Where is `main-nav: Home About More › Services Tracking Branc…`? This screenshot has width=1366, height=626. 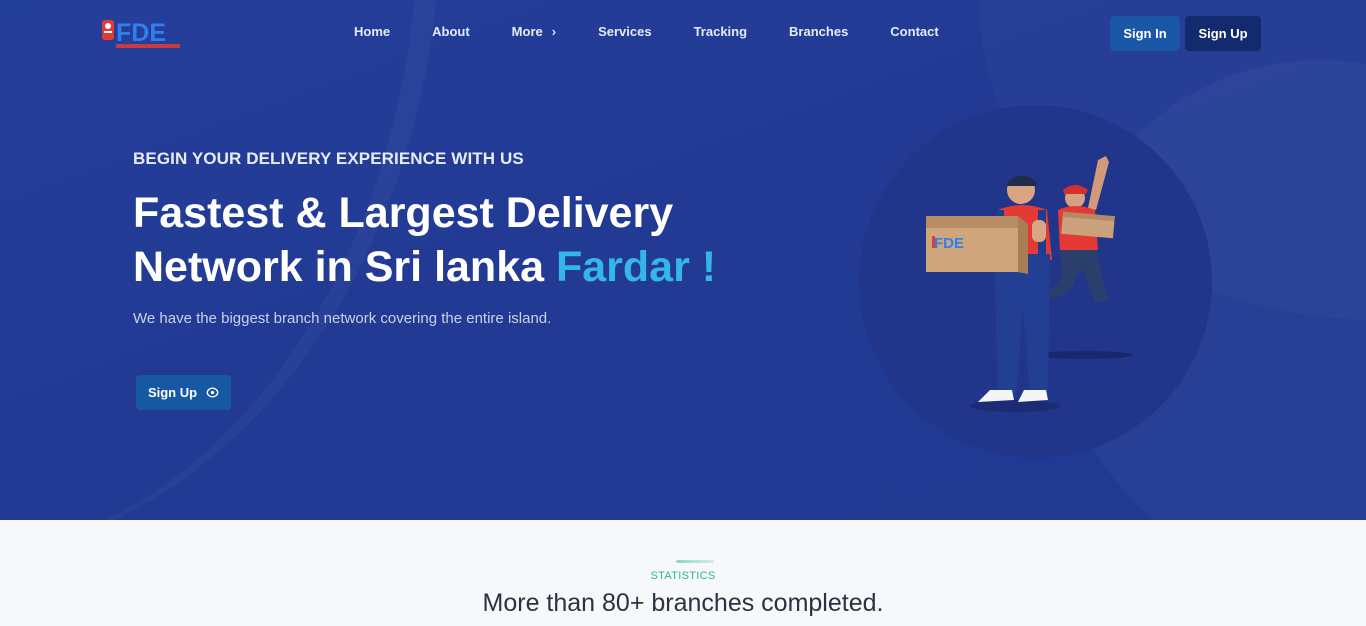 main-nav: Home About More › Services Tracking Branc… is located at coordinates (667, 31).